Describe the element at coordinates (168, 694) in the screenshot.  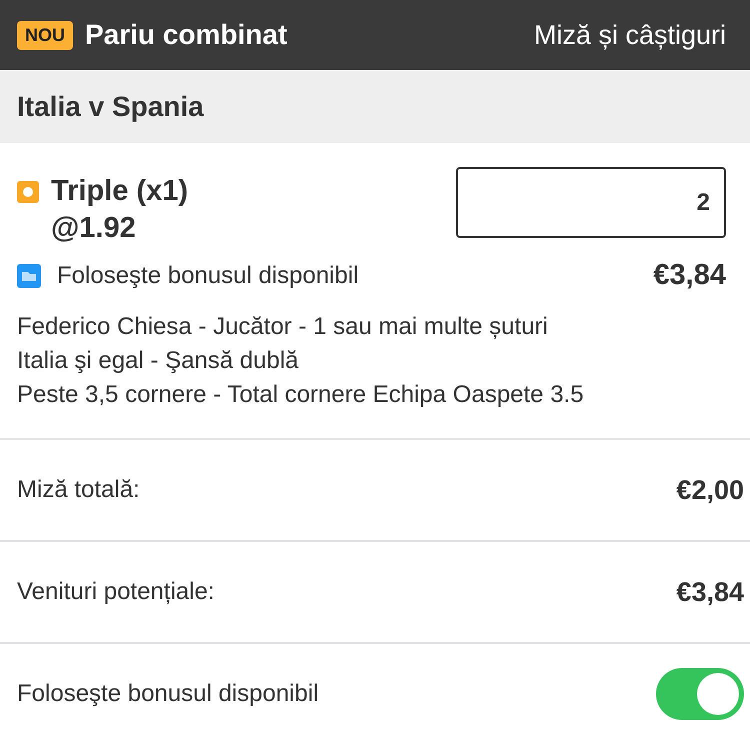
I see `summary-label: Foloseşte bonusul disponibil` at that location.